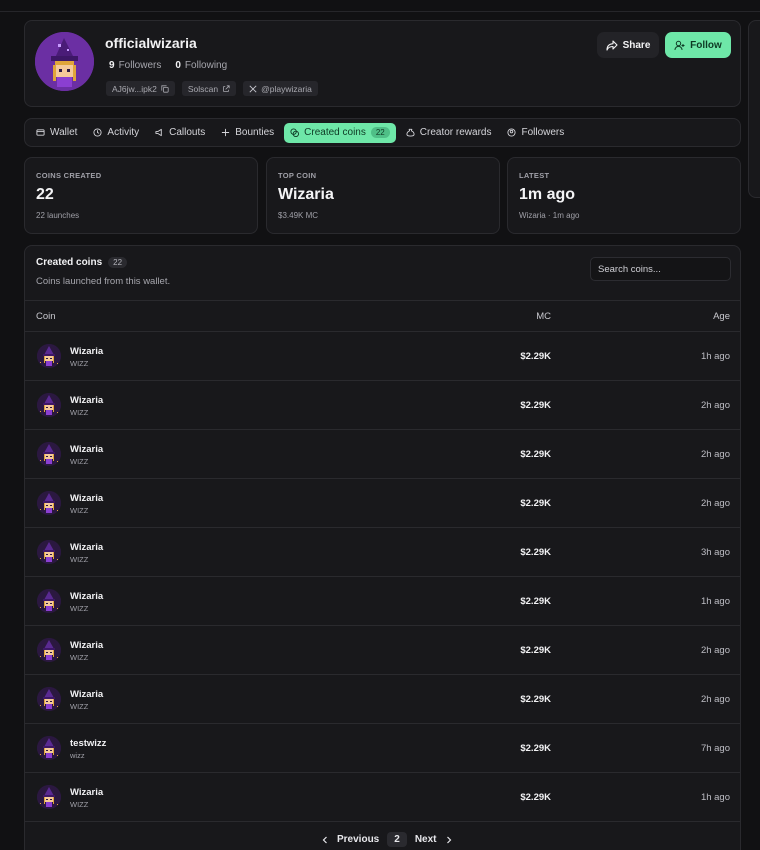 The width and height of the screenshot is (760, 850). I want to click on share-button: Share, so click(628, 45).